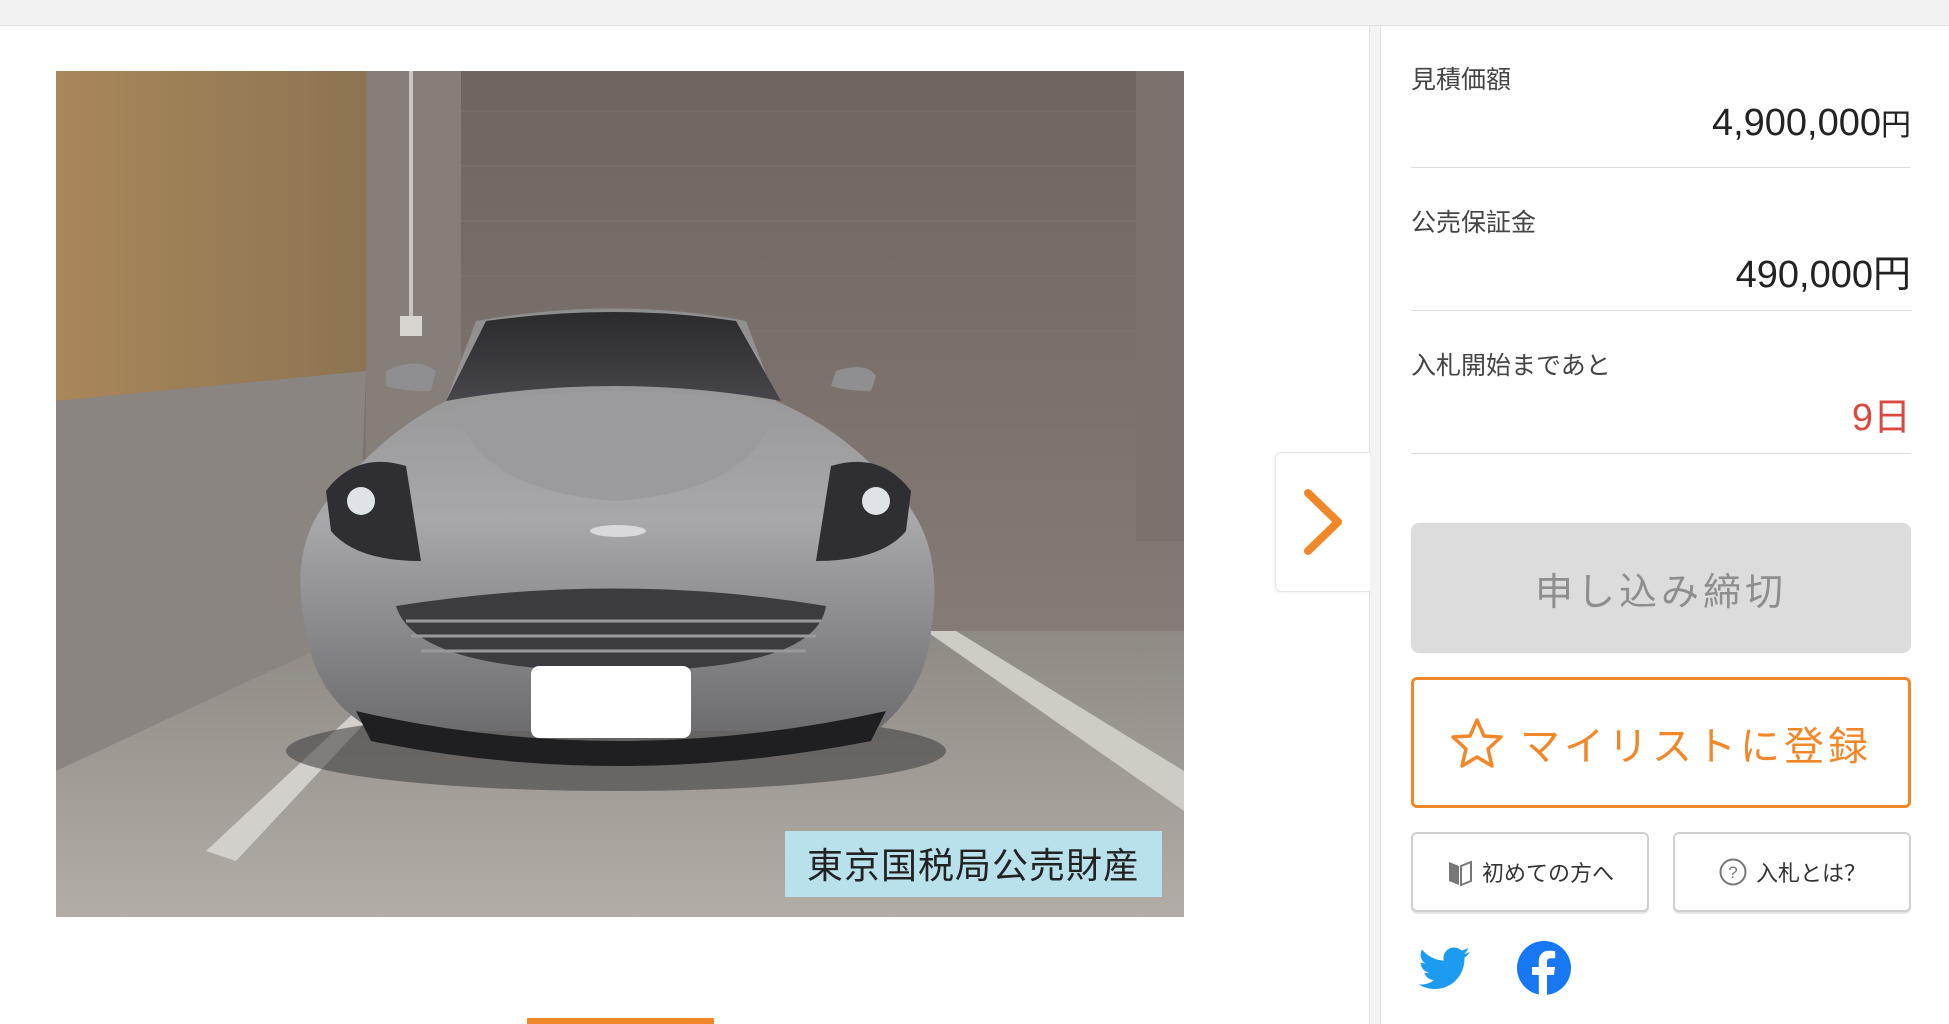  I want to click on facebook-share-button, so click(1544, 968).